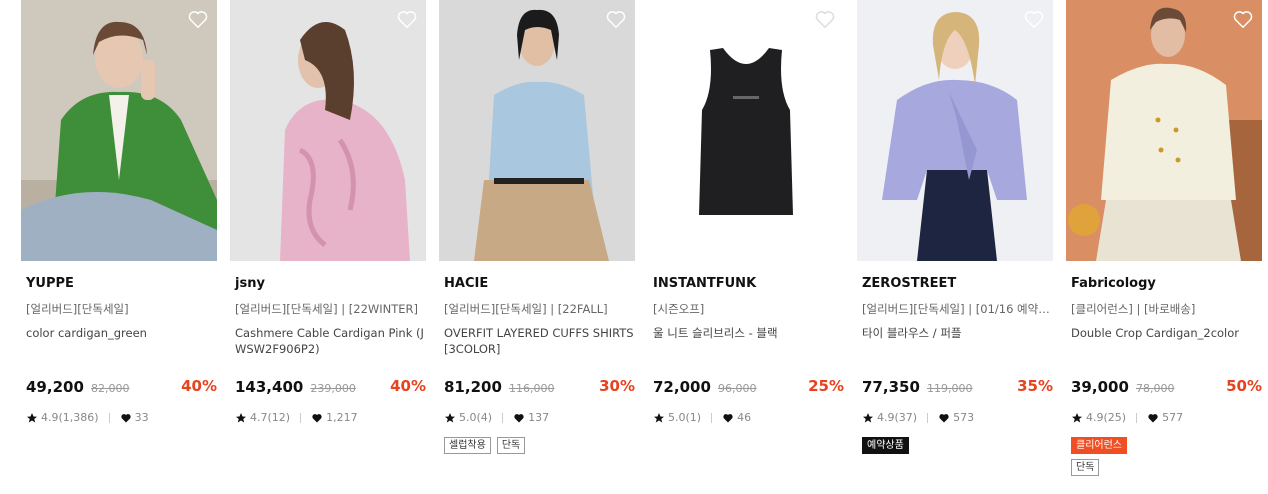 The width and height of the screenshot is (1268, 494). I want to click on original-price: 239,000, so click(333, 388).